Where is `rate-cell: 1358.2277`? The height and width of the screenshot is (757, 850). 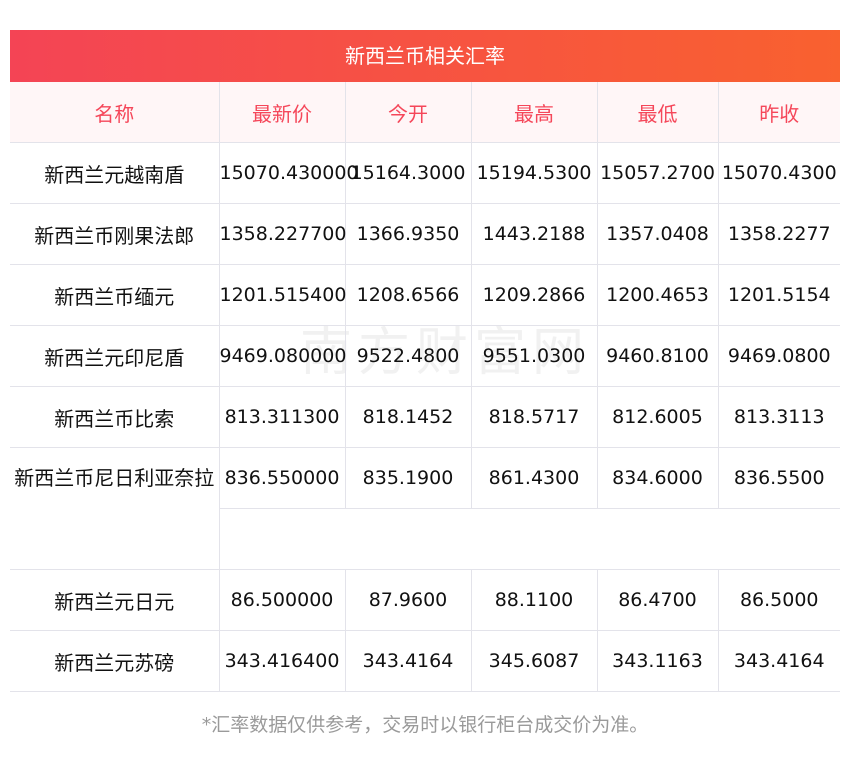 rate-cell: 1358.2277 is located at coordinates (779, 234).